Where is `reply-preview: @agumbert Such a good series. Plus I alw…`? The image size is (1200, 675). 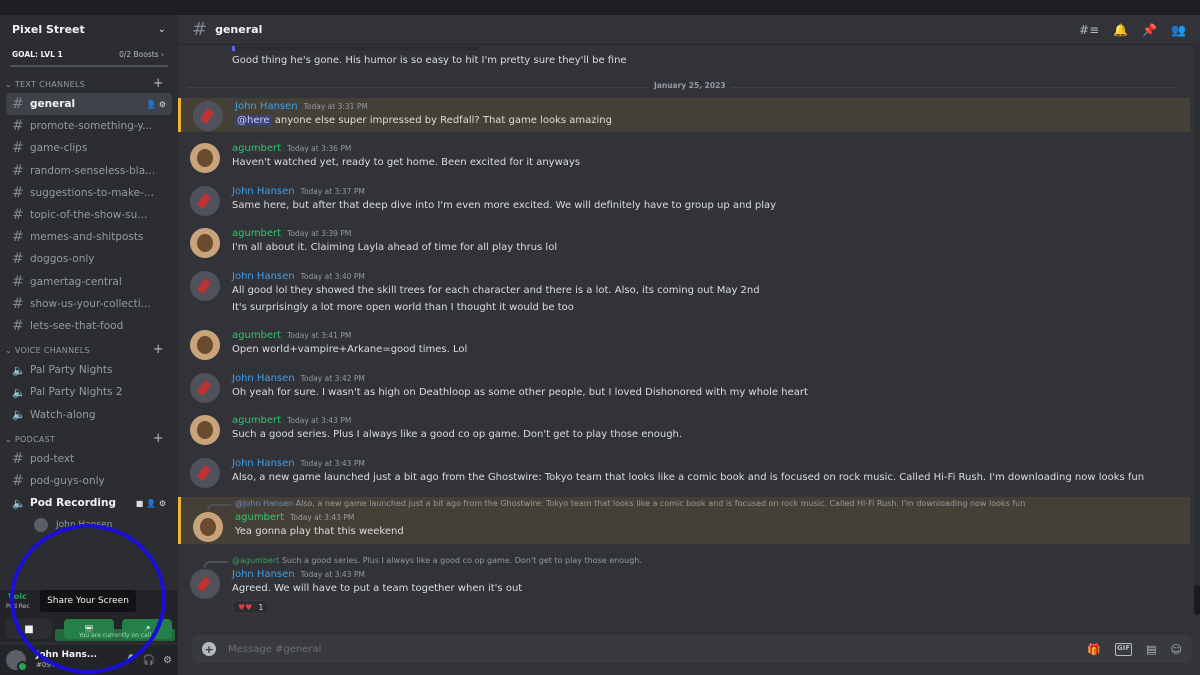
reply-preview: @agumbert Such a good series. Plus I alw… is located at coordinates (437, 560).